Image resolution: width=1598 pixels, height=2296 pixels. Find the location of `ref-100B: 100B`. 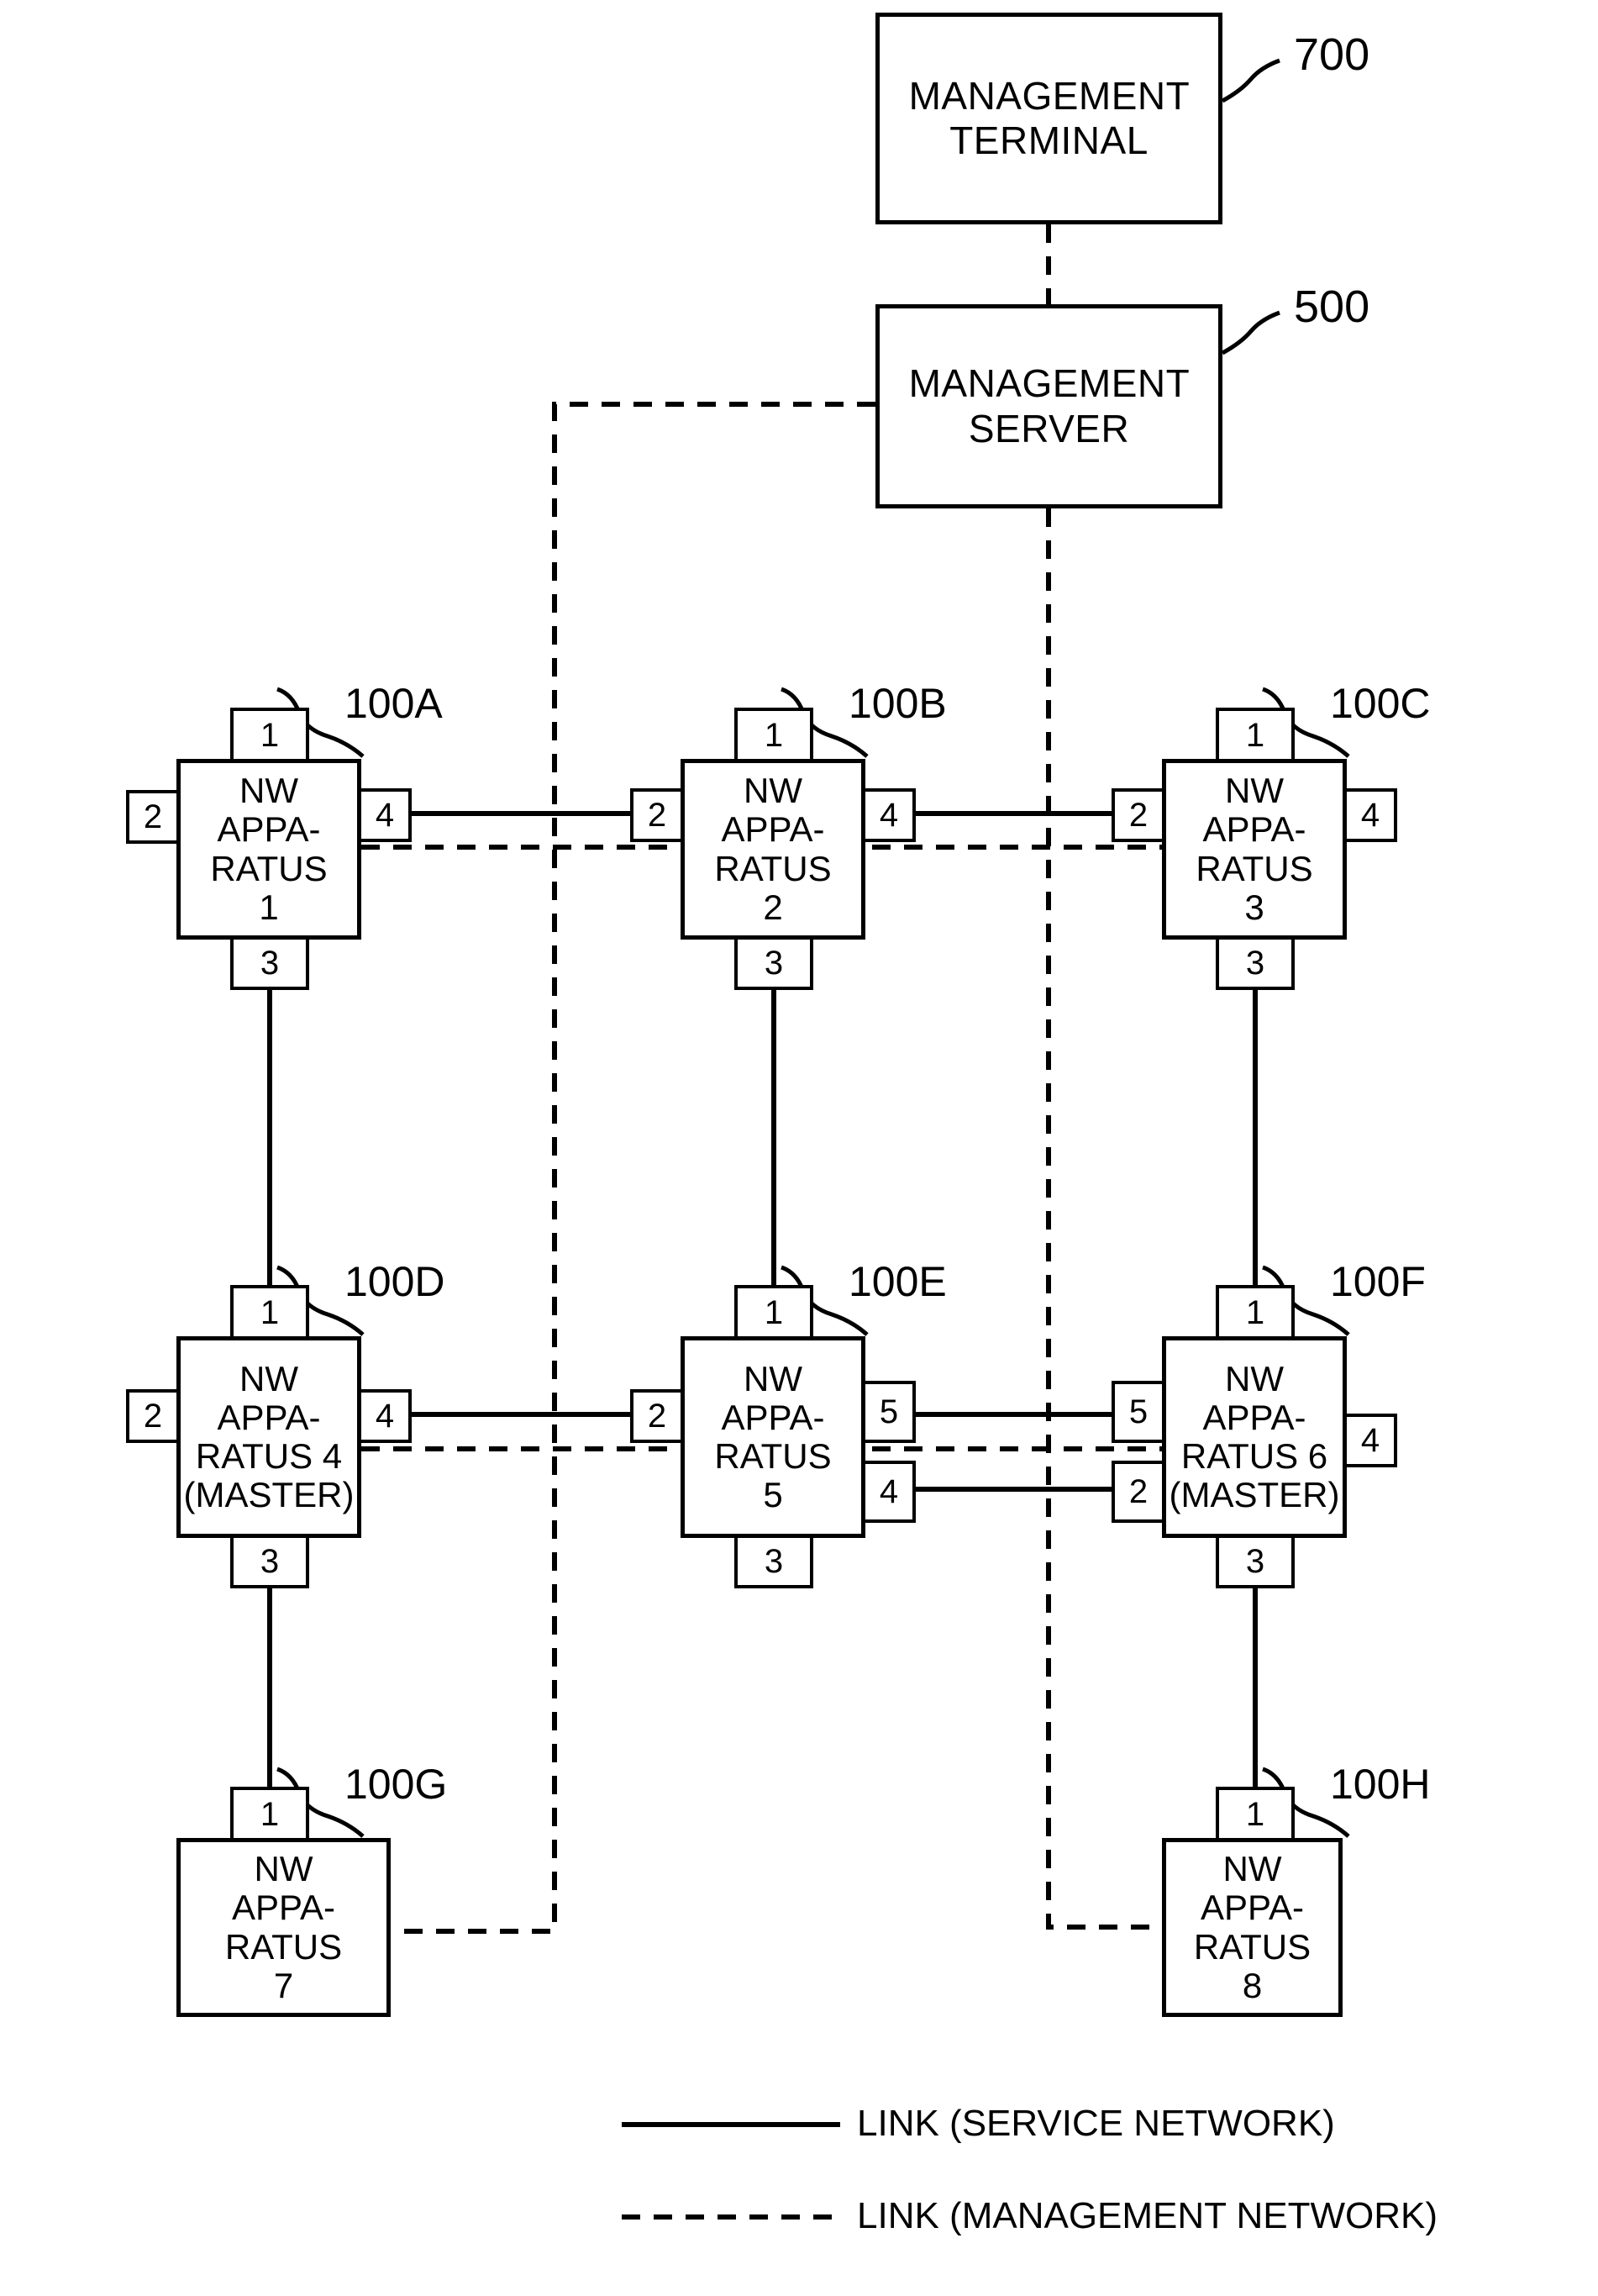

ref-100B: 100B is located at coordinates (898, 703).